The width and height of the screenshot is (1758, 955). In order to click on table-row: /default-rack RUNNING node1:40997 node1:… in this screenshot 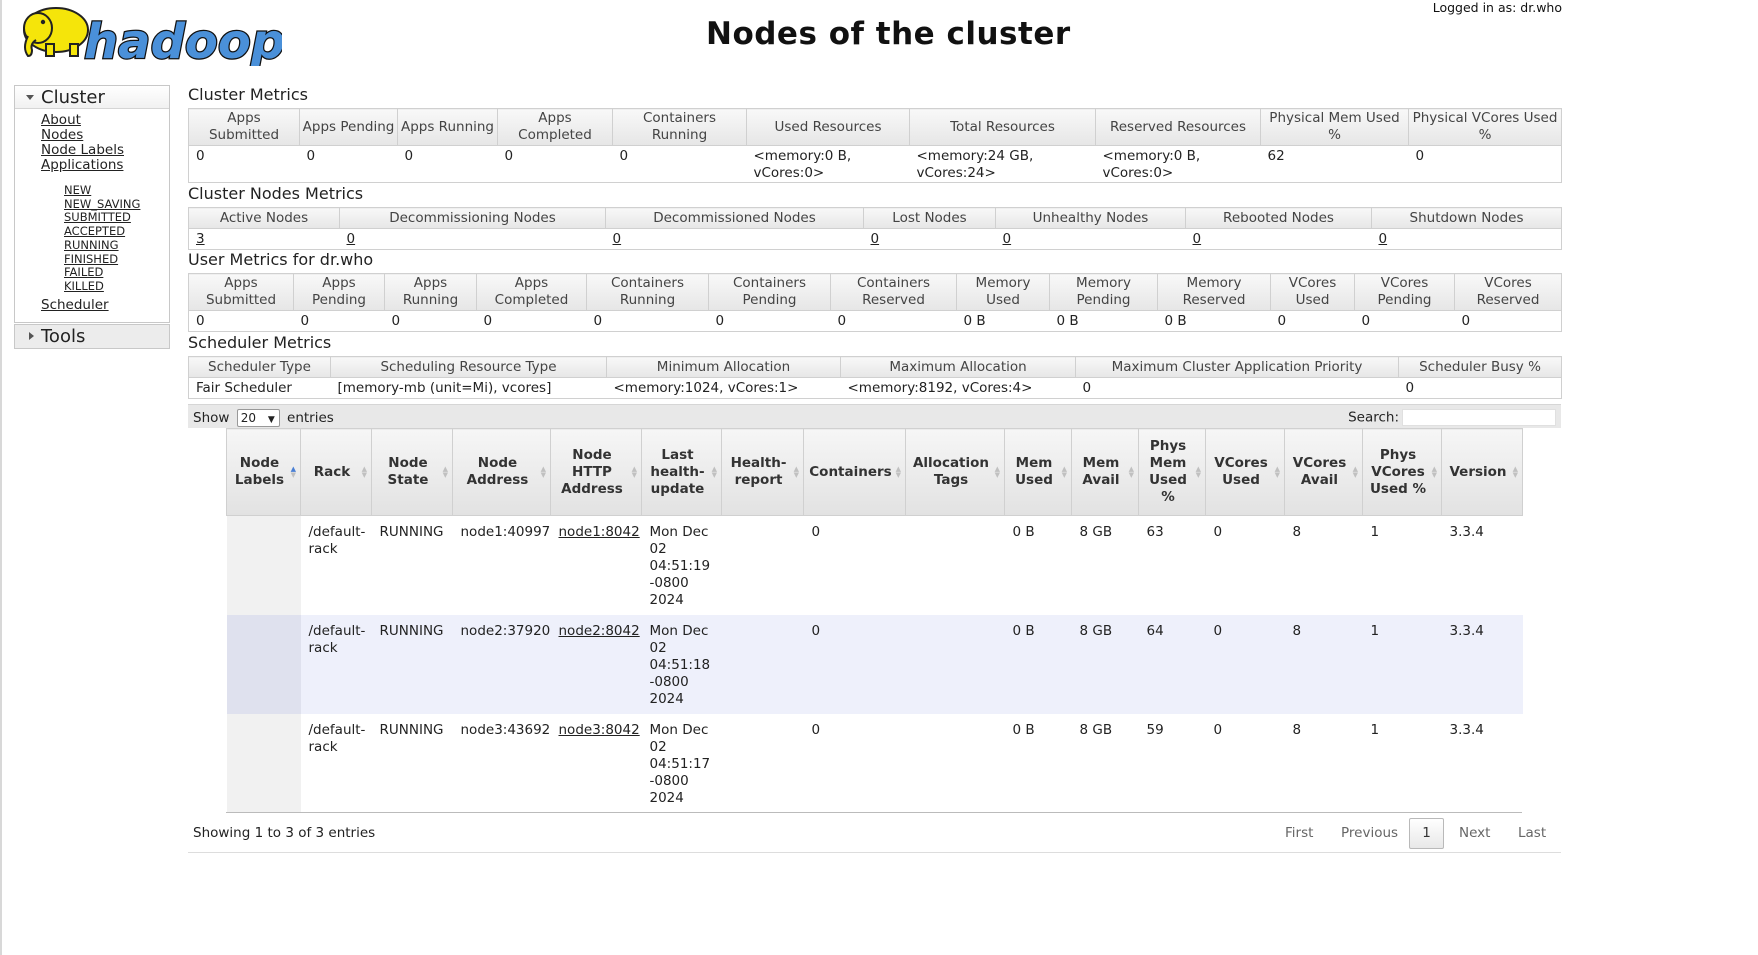, I will do `click(874, 565)`.